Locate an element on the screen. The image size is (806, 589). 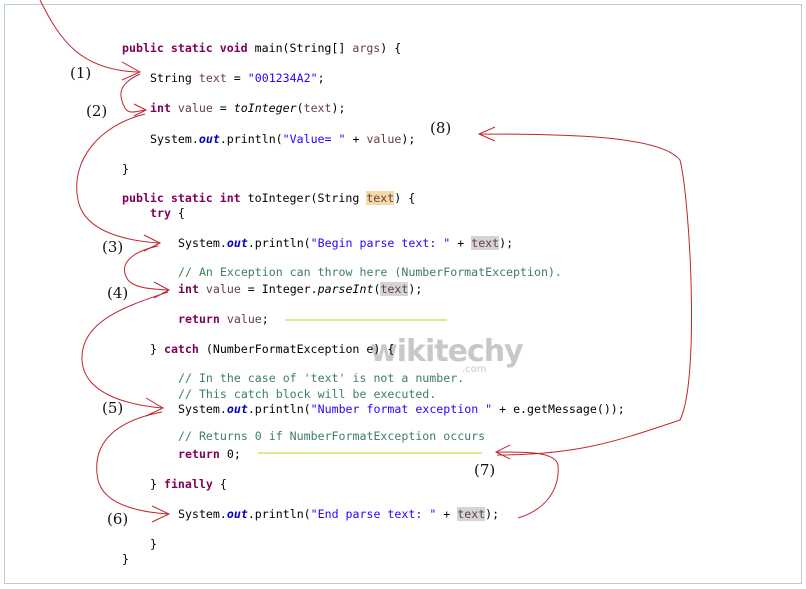
step-label-4: (4) is located at coordinates (118, 293).